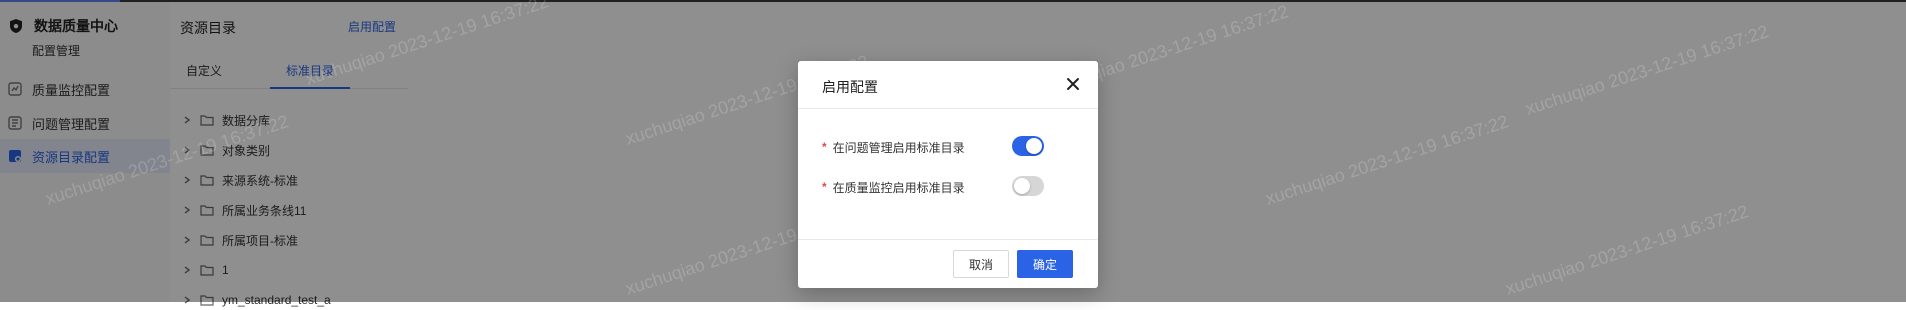 This screenshot has height=310, width=1906. I want to click on cancel-button: 取消, so click(981, 264).